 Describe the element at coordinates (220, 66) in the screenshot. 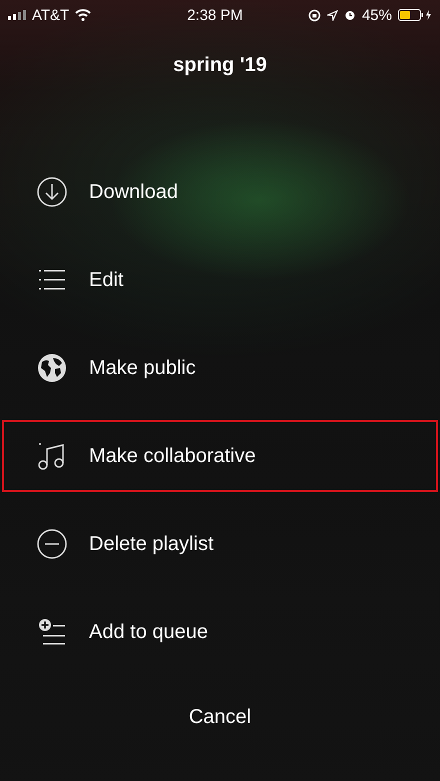

I see `playlist-title: spring '19` at that location.